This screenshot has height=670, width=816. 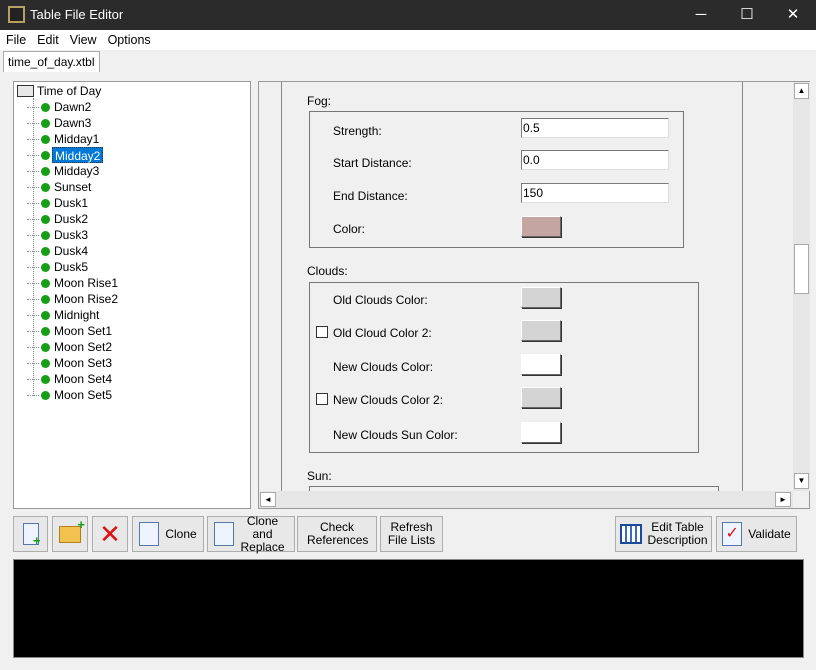 What do you see at coordinates (801, 481) in the screenshot?
I see `scroll-down-icon: ▼` at bounding box center [801, 481].